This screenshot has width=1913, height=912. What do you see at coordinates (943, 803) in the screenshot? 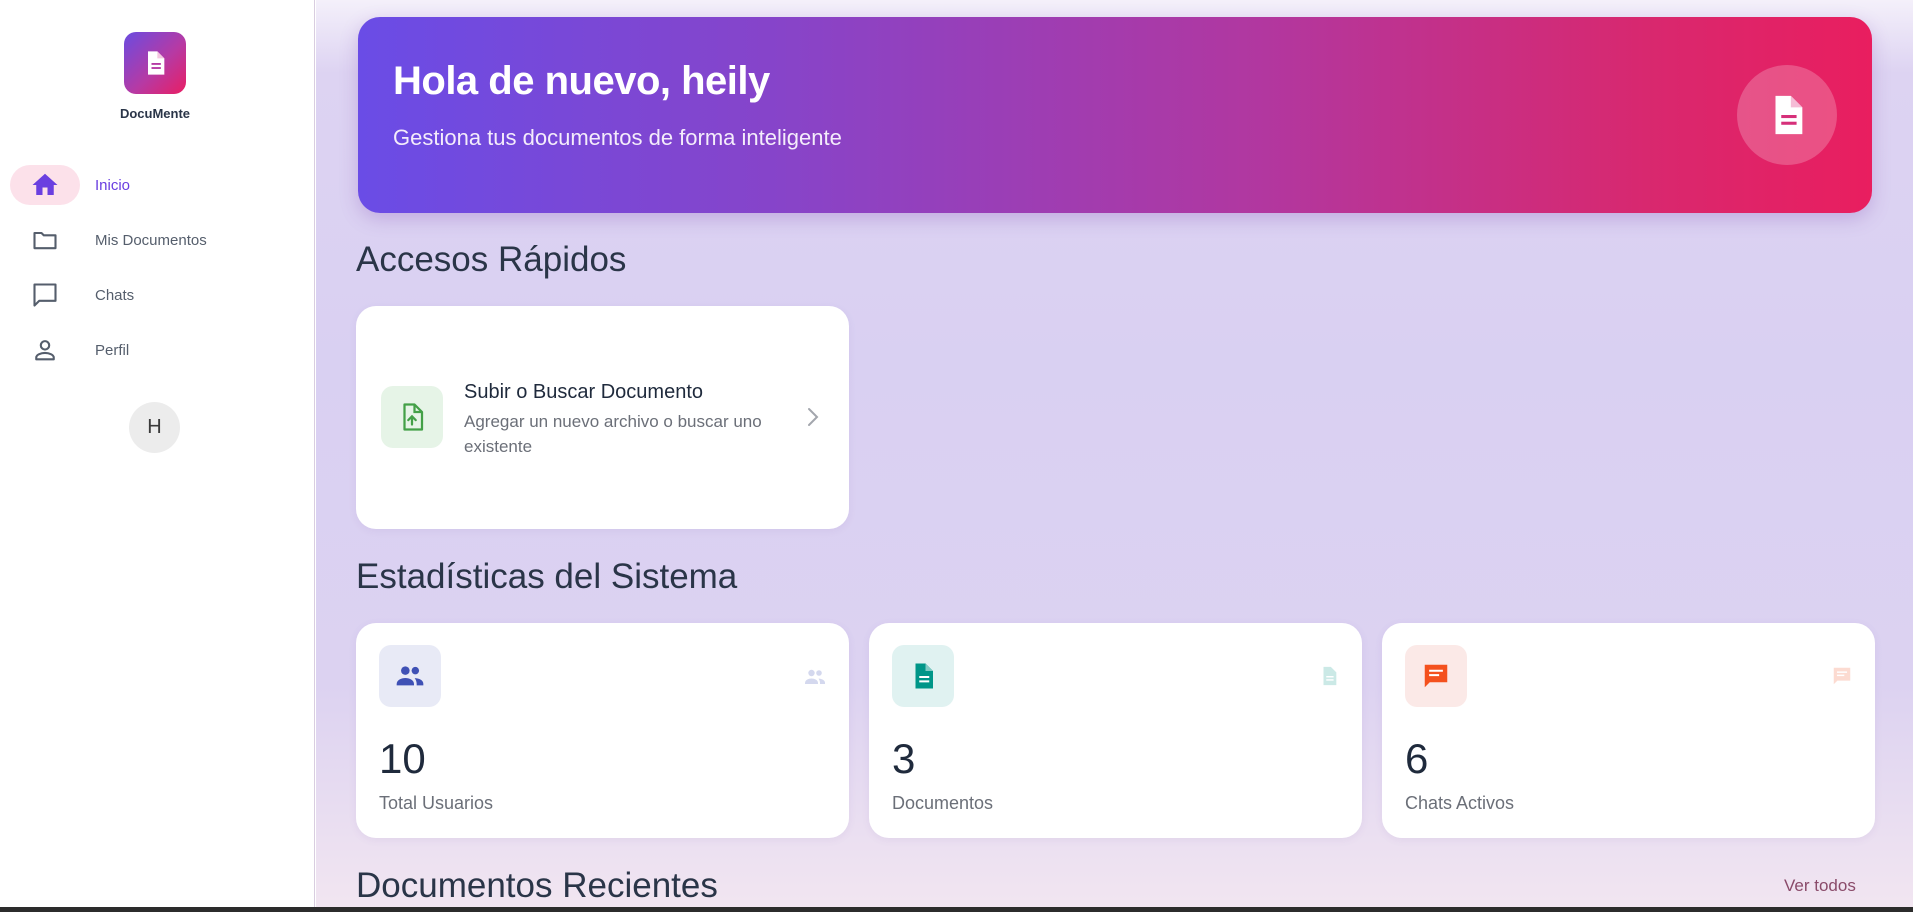
I see `stat-label: Documentos` at bounding box center [943, 803].